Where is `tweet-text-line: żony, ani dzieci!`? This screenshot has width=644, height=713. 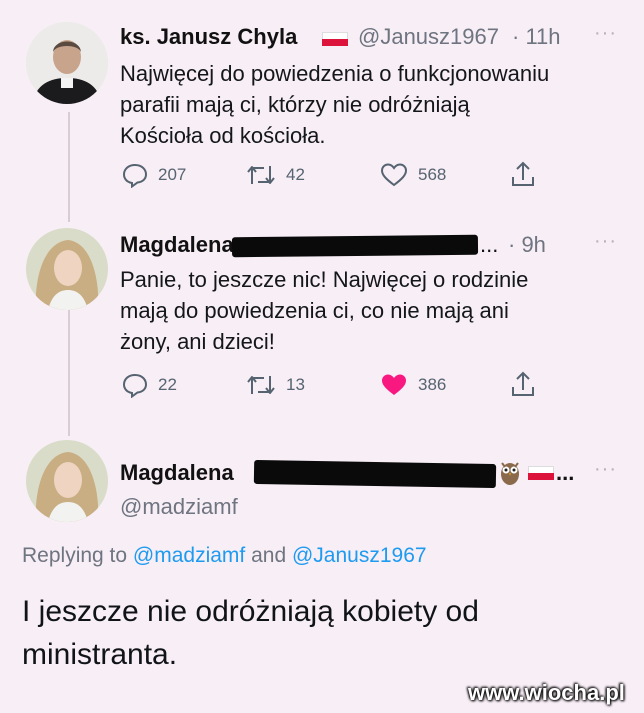 tweet-text-line: żony, ani dzieci! is located at coordinates (197, 341).